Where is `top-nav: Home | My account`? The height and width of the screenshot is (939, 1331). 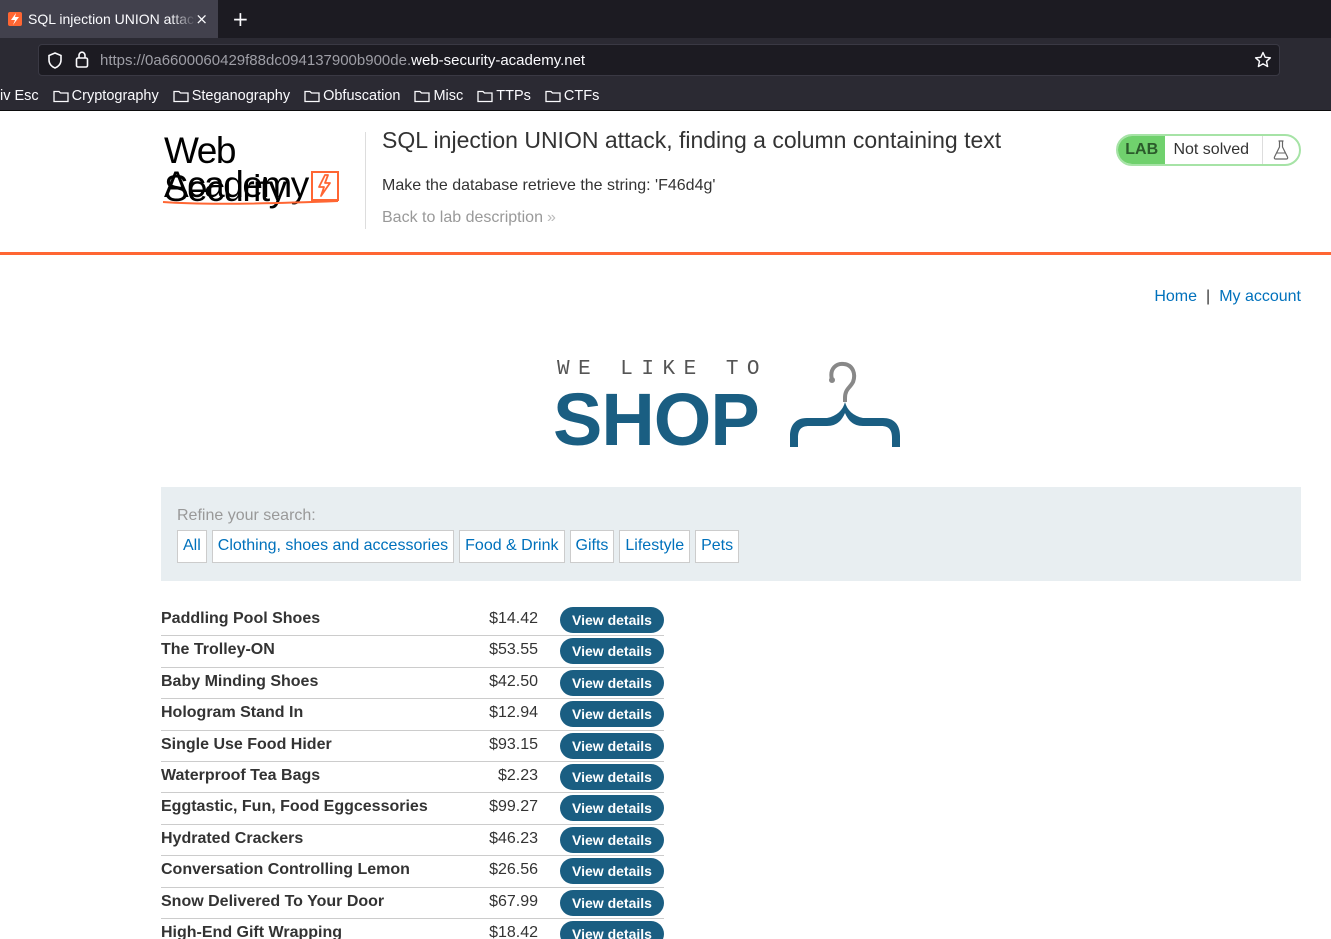
top-nav: Home | My account is located at coordinates (1227, 297).